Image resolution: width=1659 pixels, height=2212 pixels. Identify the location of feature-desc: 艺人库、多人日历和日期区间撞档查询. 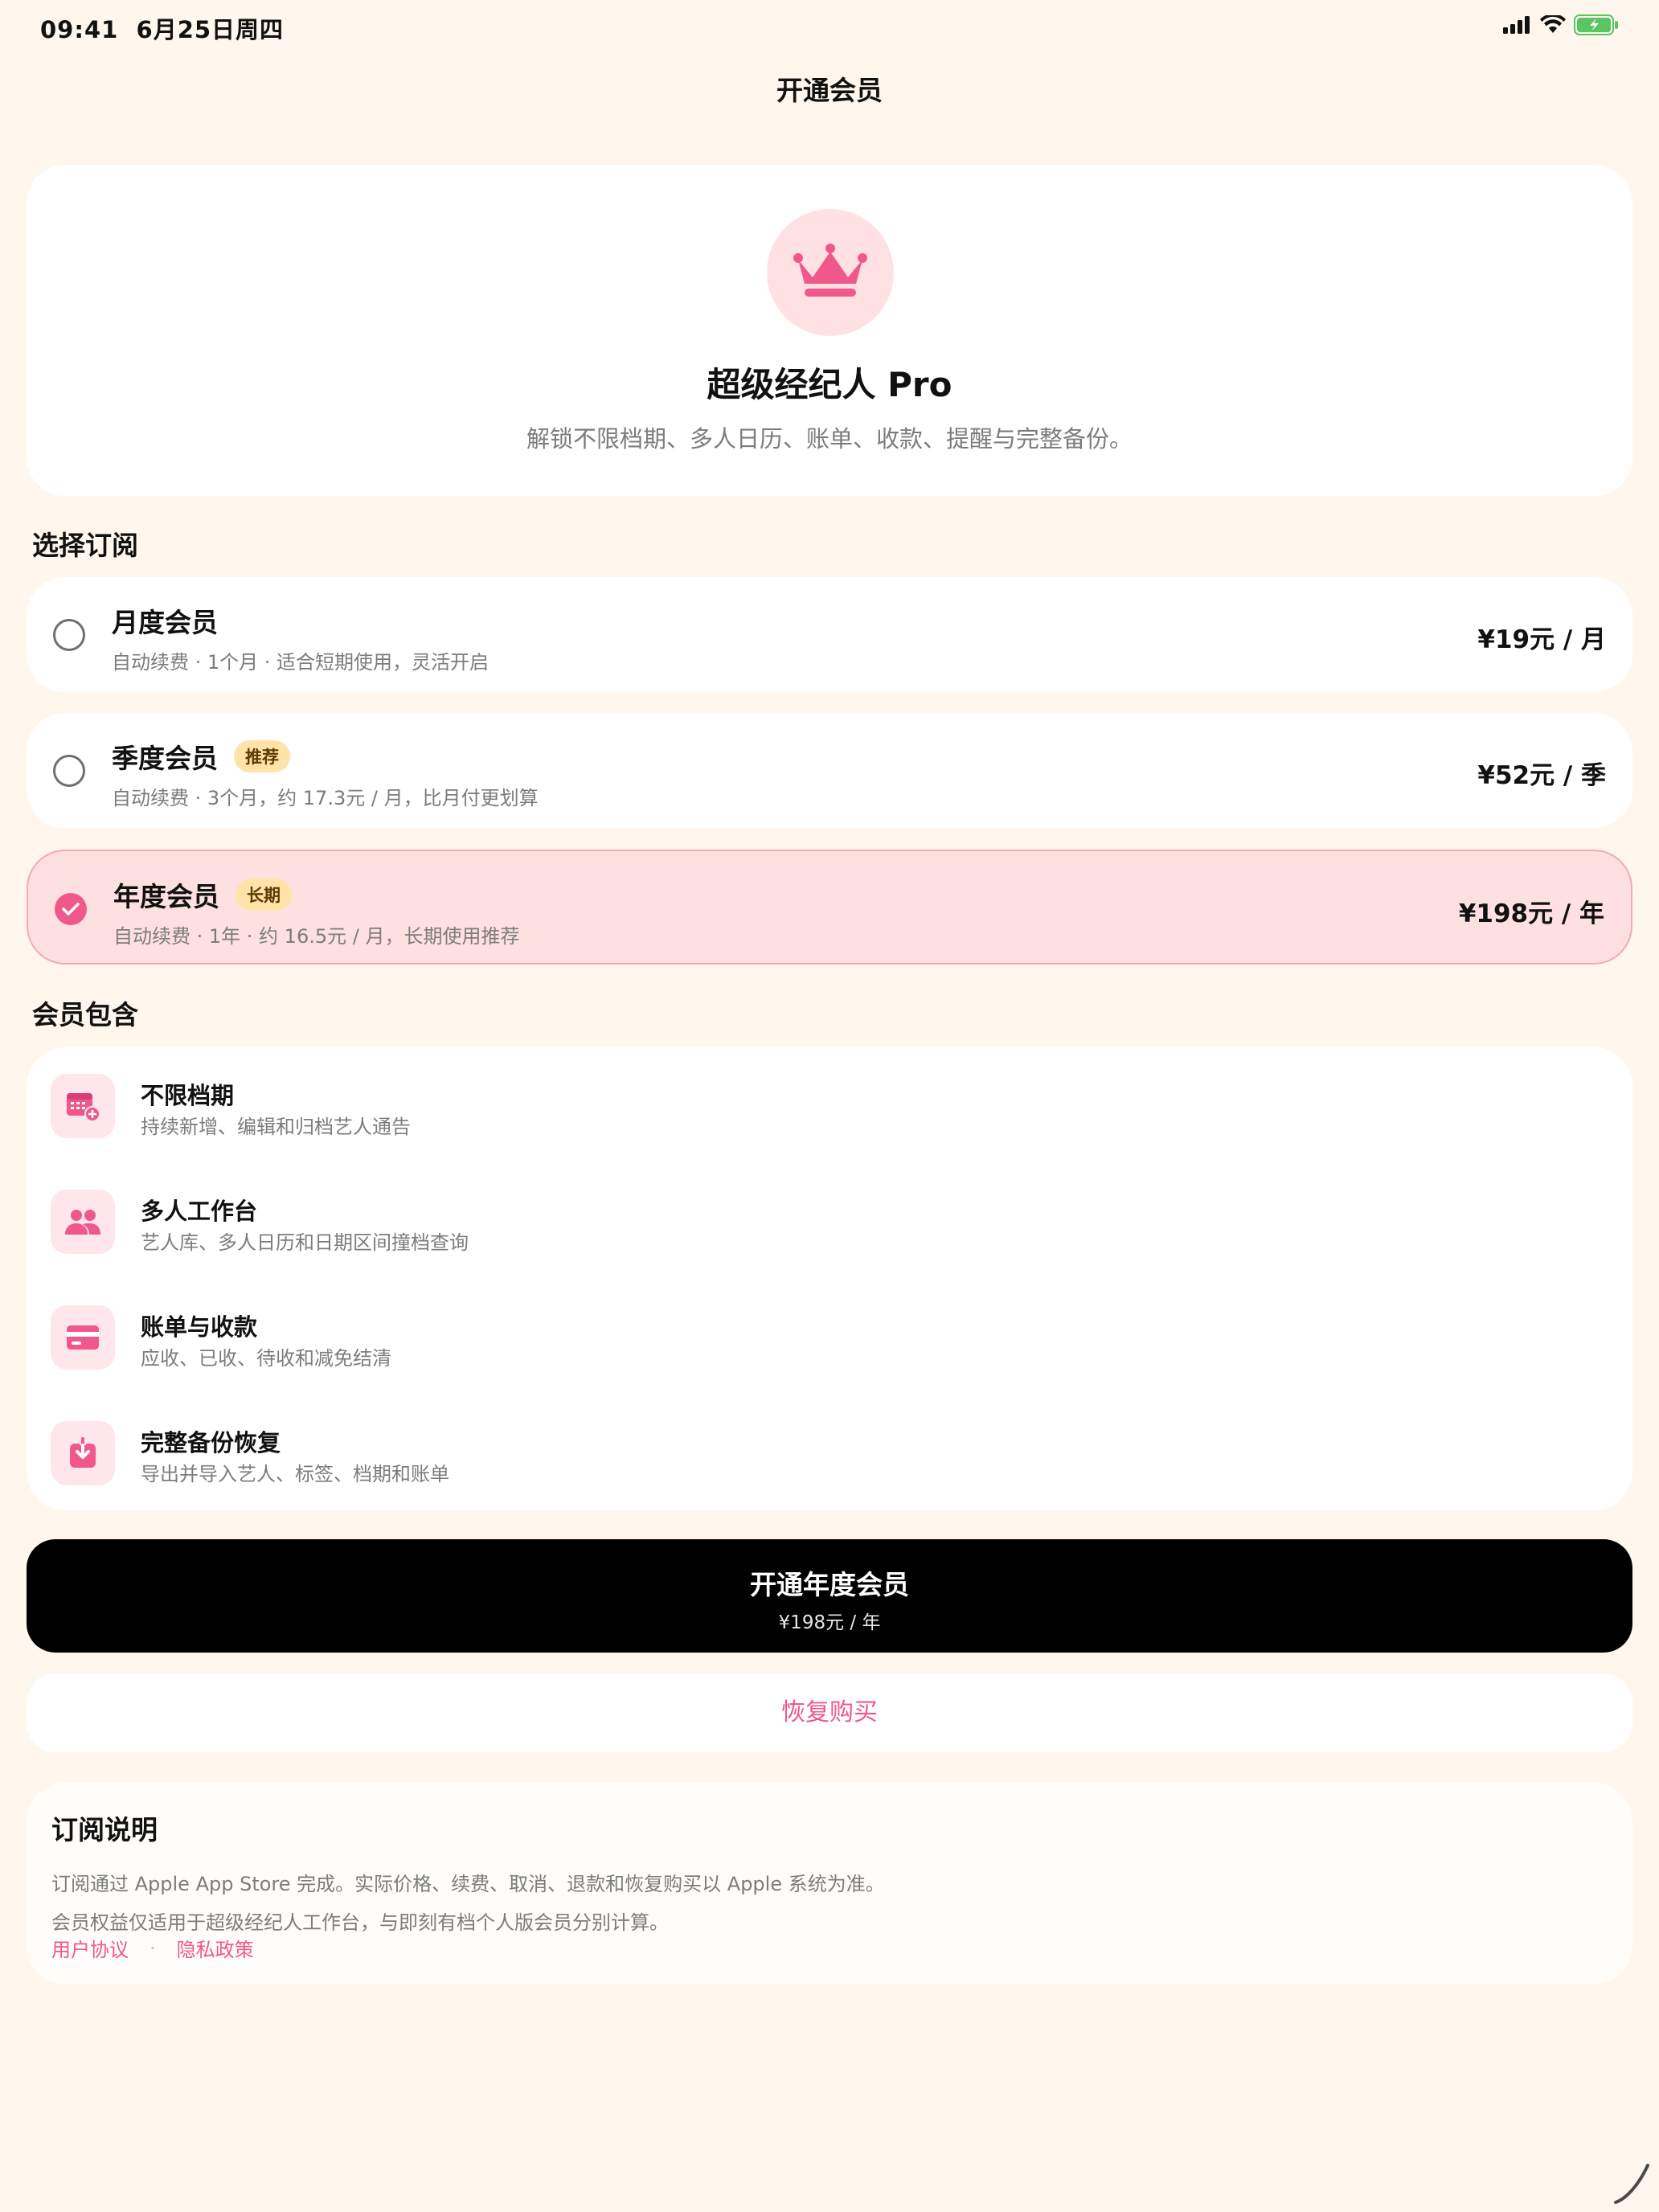
(305, 1242).